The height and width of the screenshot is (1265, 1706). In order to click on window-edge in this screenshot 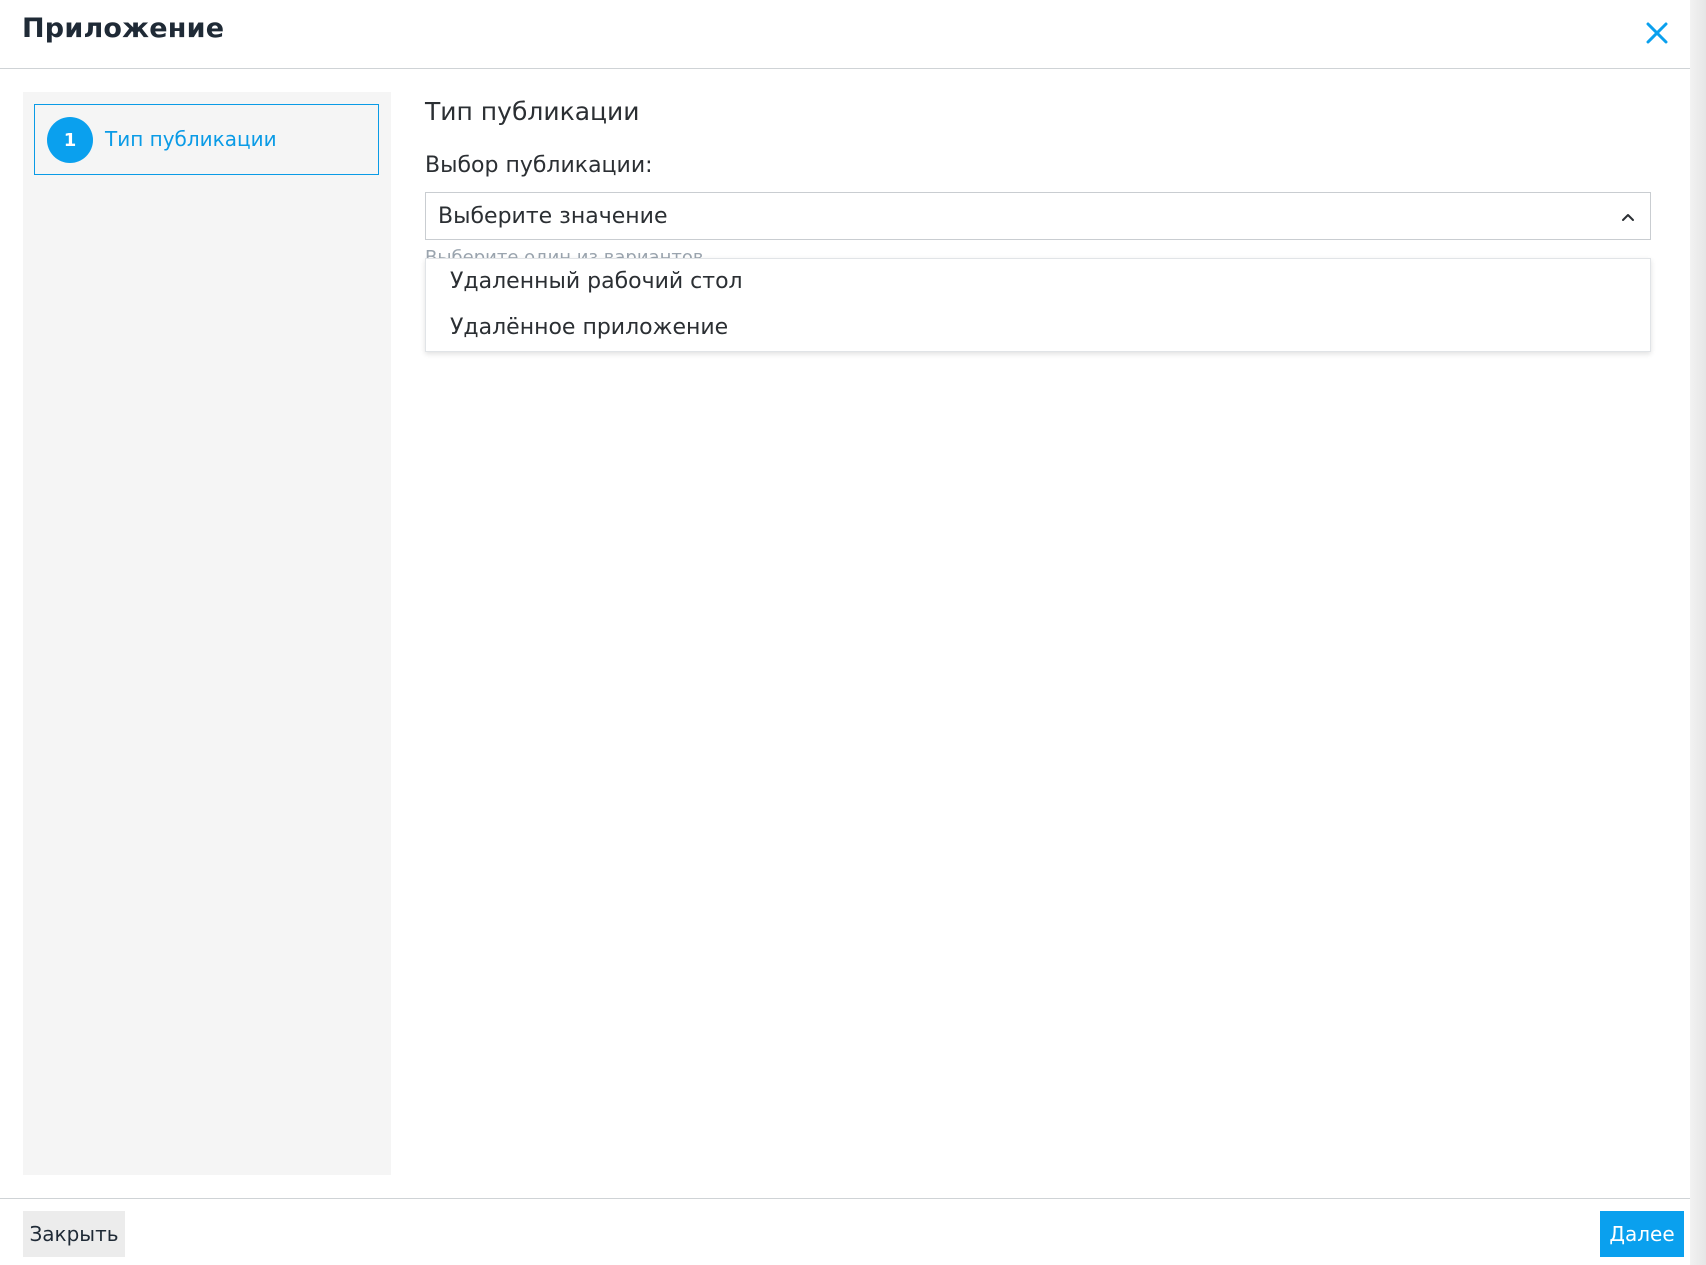, I will do `click(1698, 632)`.